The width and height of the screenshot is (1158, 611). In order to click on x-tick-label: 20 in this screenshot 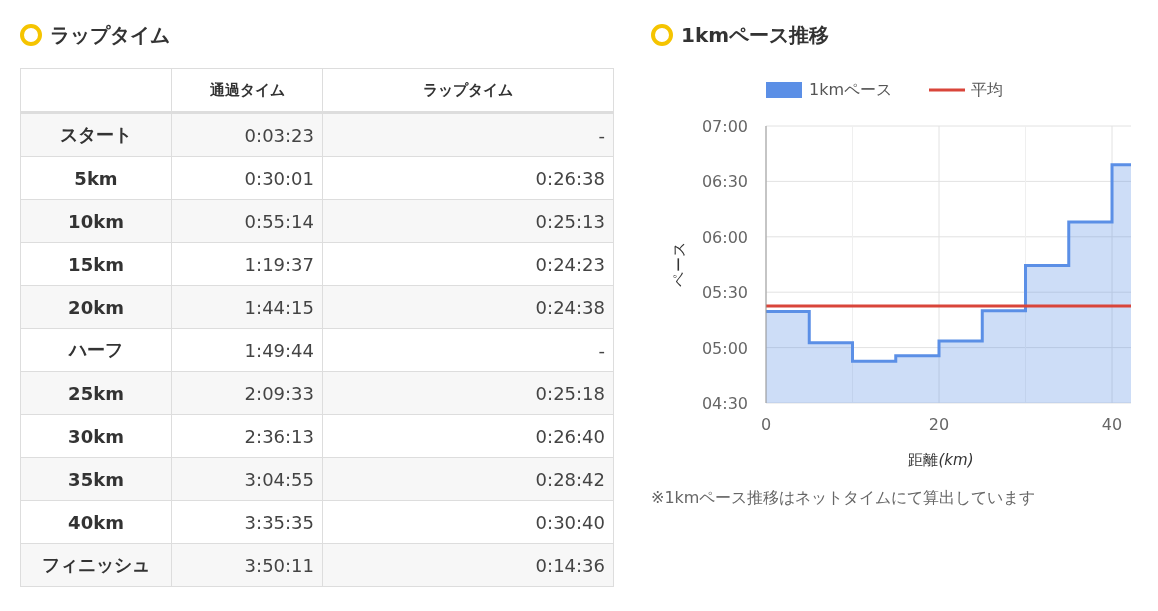, I will do `click(939, 424)`.